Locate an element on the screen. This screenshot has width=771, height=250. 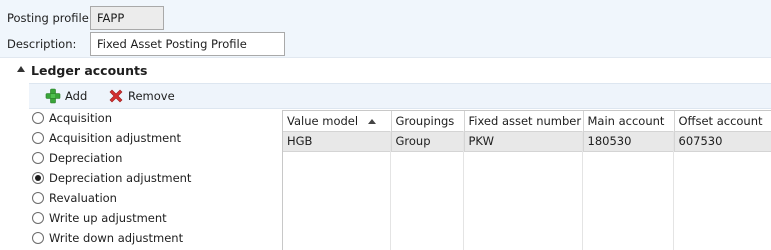
toolbar: Add Remove is located at coordinates (400, 96).